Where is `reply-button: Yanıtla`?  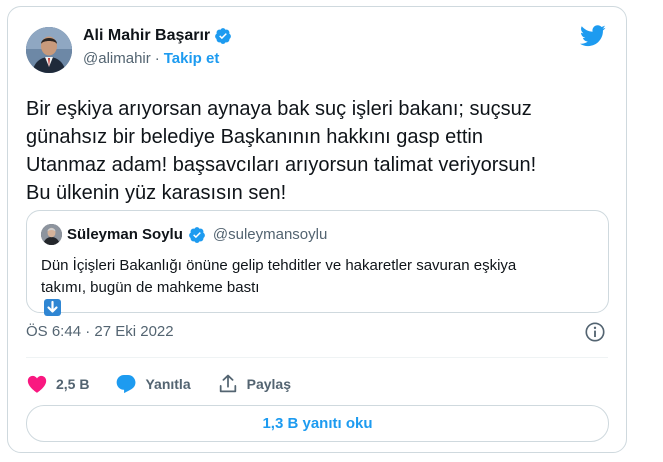
reply-button: Yanıtla is located at coordinates (153, 384).